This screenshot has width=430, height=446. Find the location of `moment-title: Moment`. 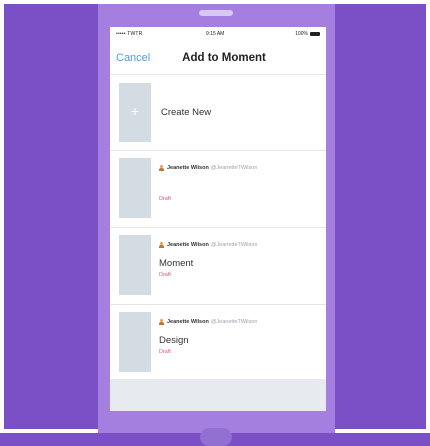

moment-title: Moment is located at coordinates (176, 263).